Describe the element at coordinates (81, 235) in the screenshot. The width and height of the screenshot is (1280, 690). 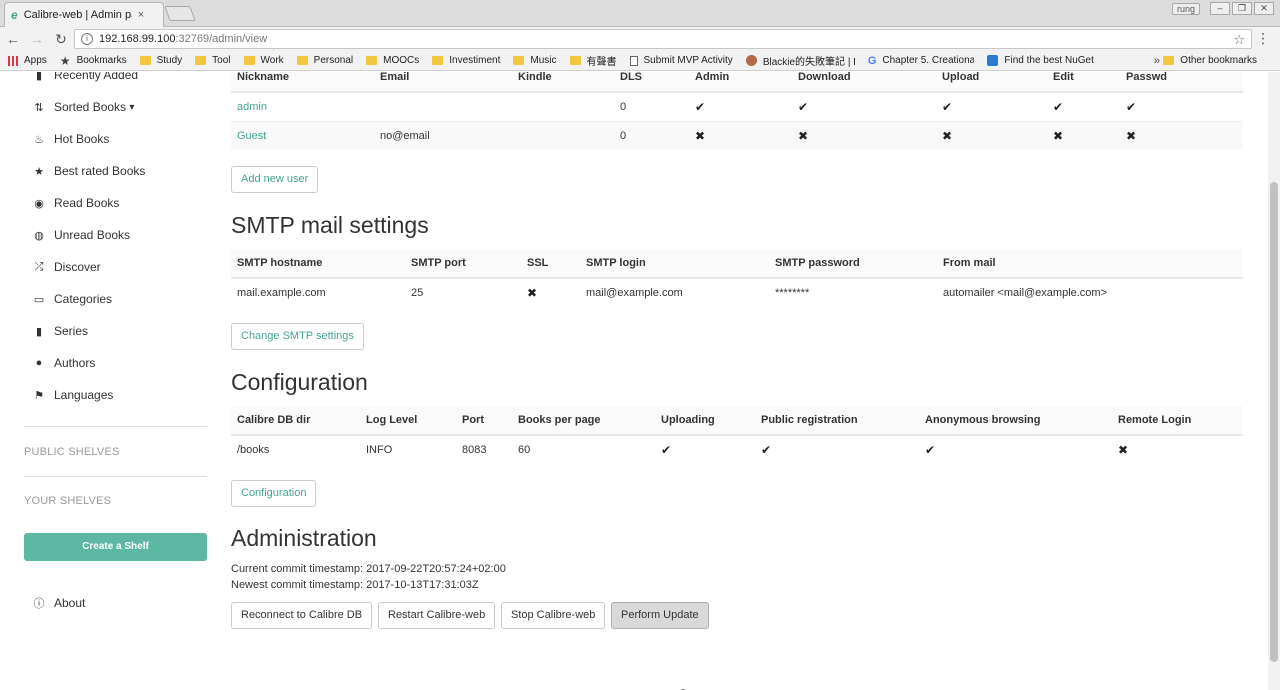
I see `sidebar-item-unread-books: ◍ Unread Books` at that location.